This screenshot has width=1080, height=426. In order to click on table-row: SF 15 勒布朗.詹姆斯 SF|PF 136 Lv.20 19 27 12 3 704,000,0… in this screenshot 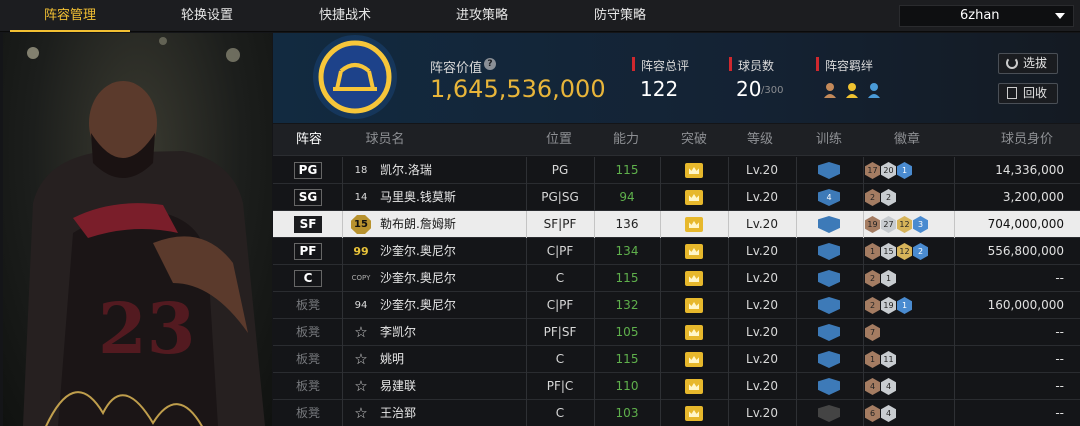, I will do `click(676, 224)`.